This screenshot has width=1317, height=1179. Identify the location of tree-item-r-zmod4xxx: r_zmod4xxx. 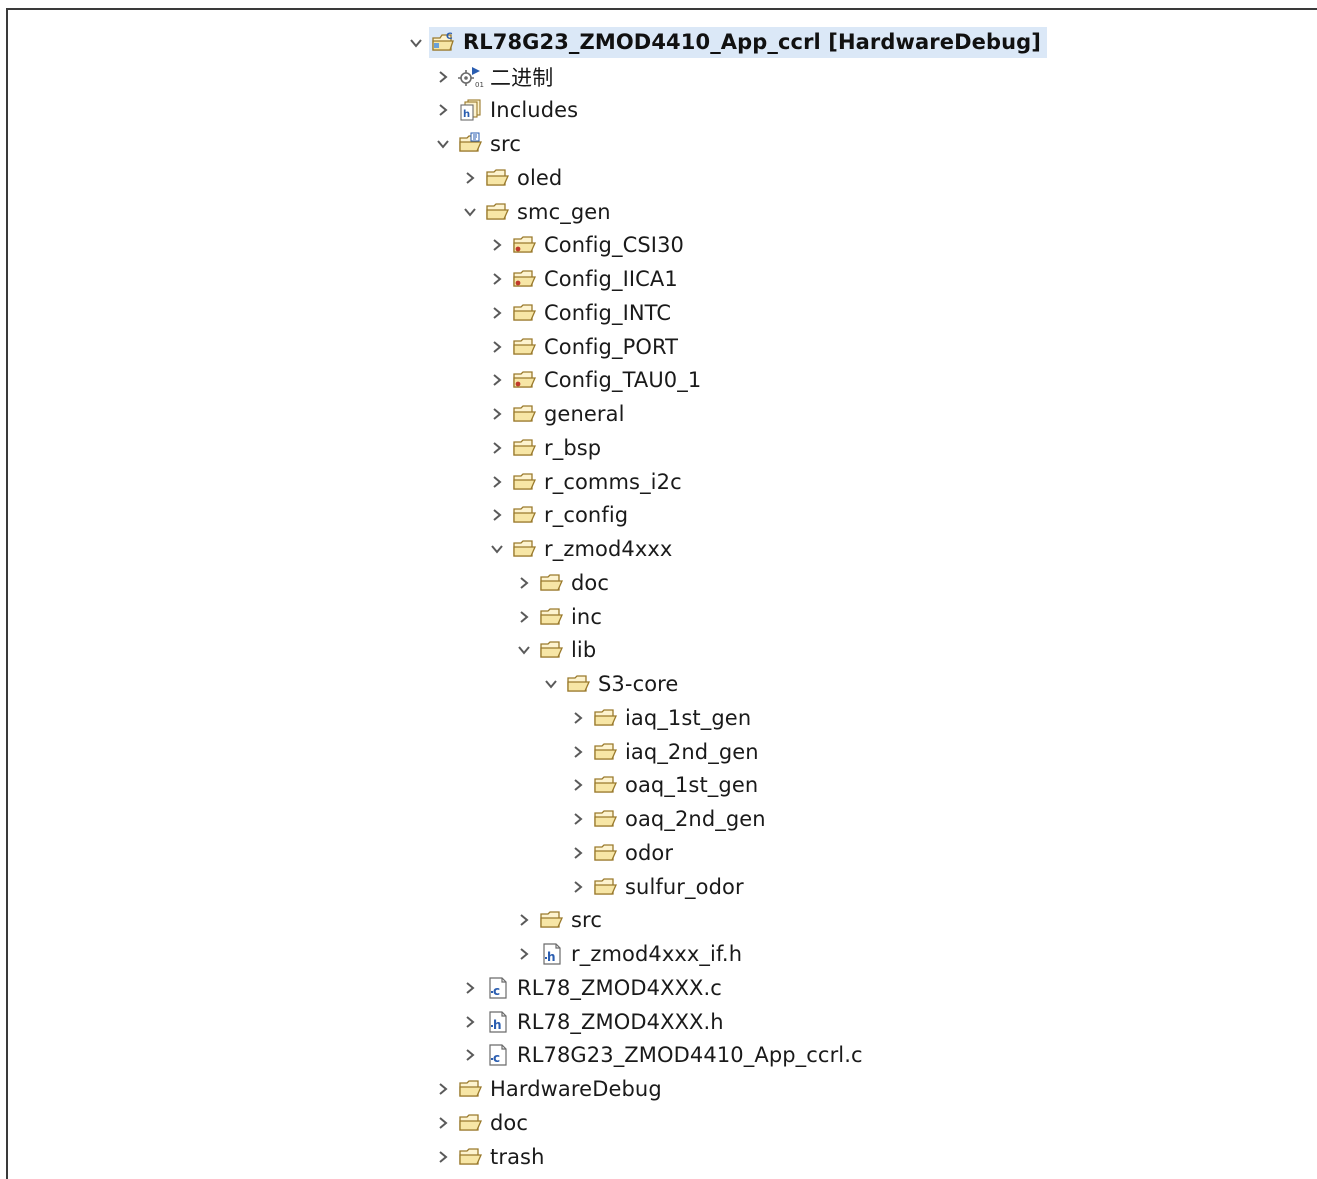
(658, 549).